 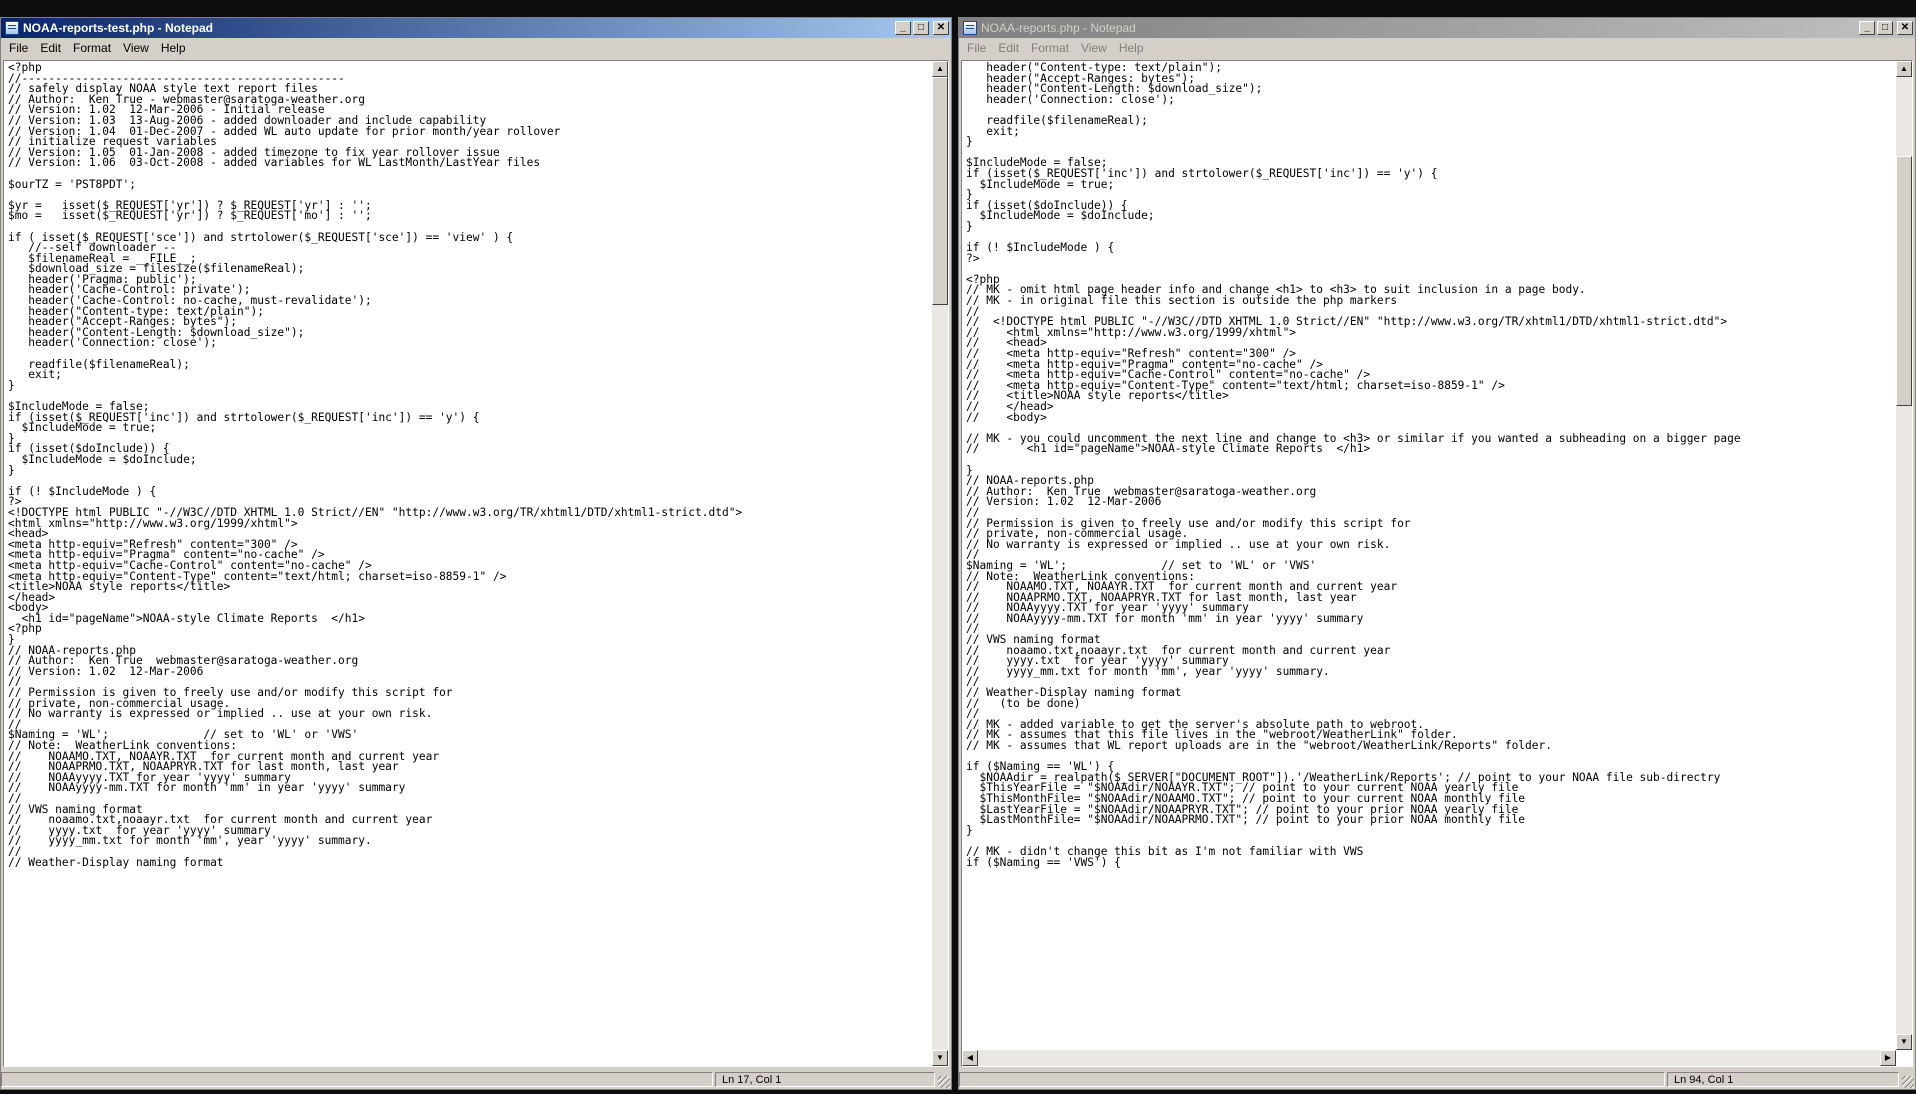 I want to click on status-bar: Ln 17, Col 1, so click(x=476, y=1079).